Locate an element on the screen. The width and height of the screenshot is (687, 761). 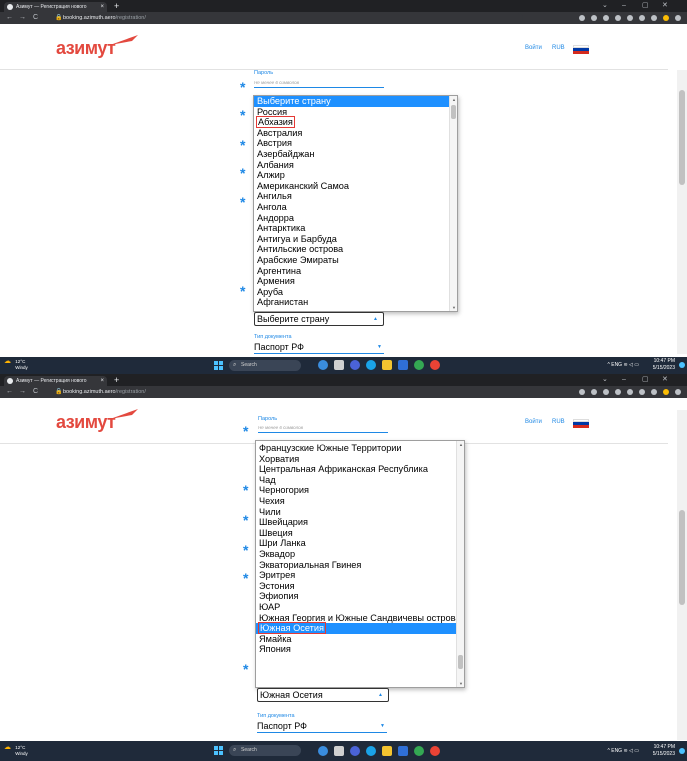
country-option: Антарктика is located at coordinates (355, 228).